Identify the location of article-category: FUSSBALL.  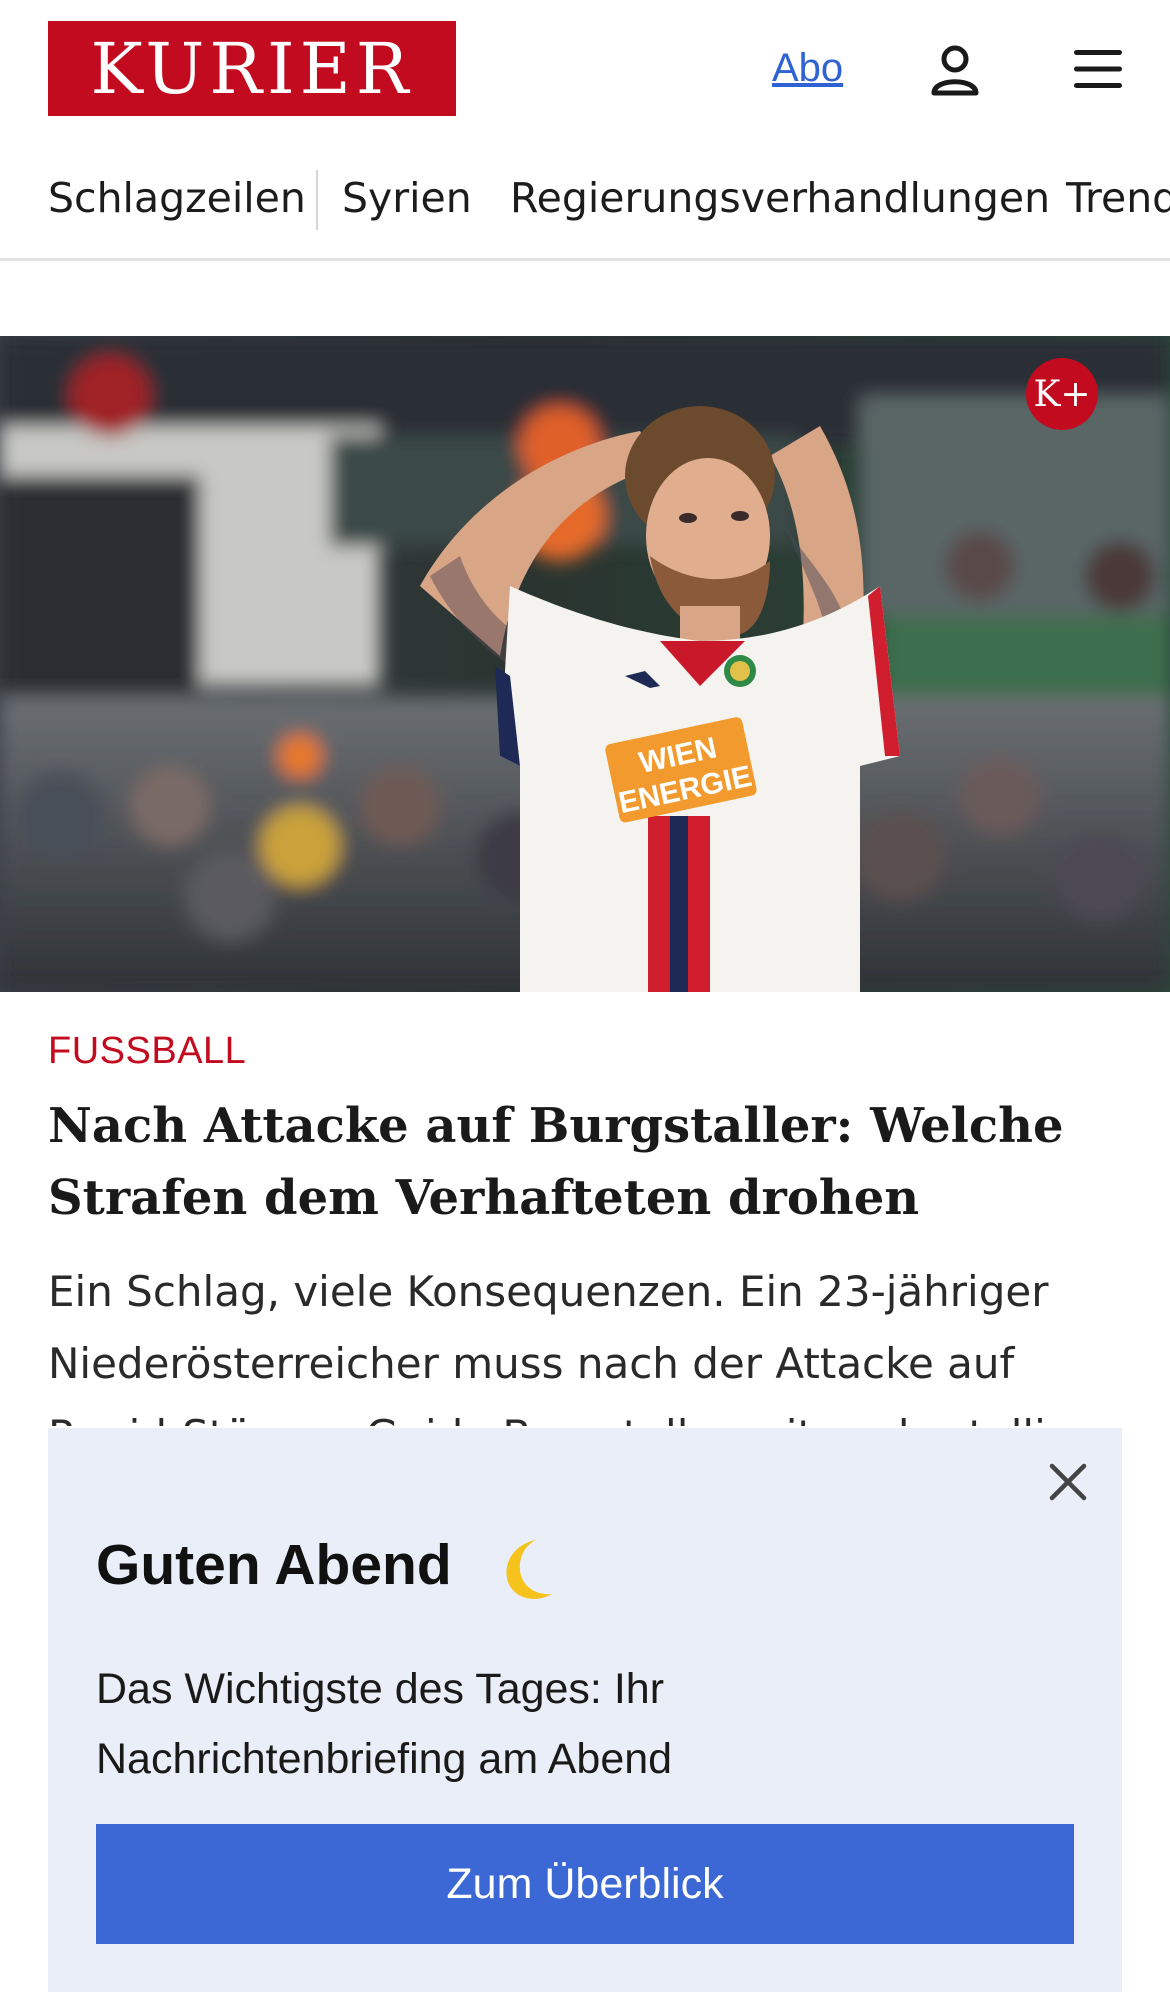
(147, 1051).